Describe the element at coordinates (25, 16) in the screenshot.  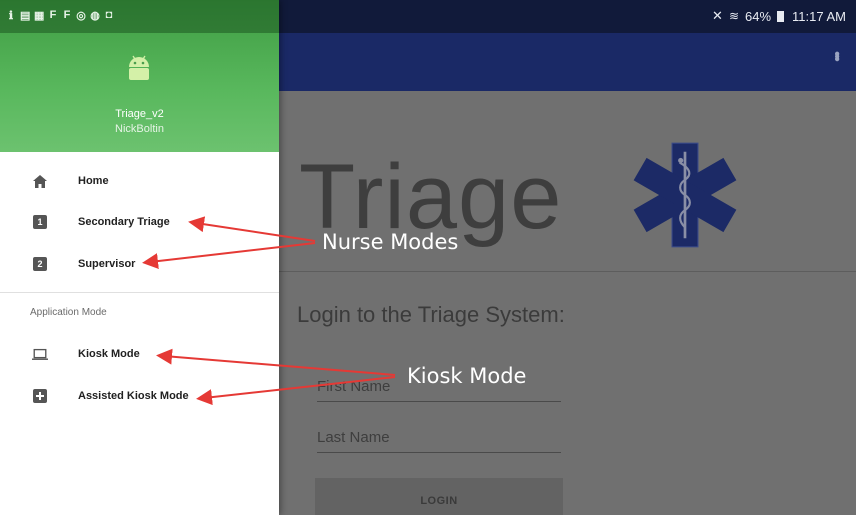
I see `notification-icon: ▤` at that location.